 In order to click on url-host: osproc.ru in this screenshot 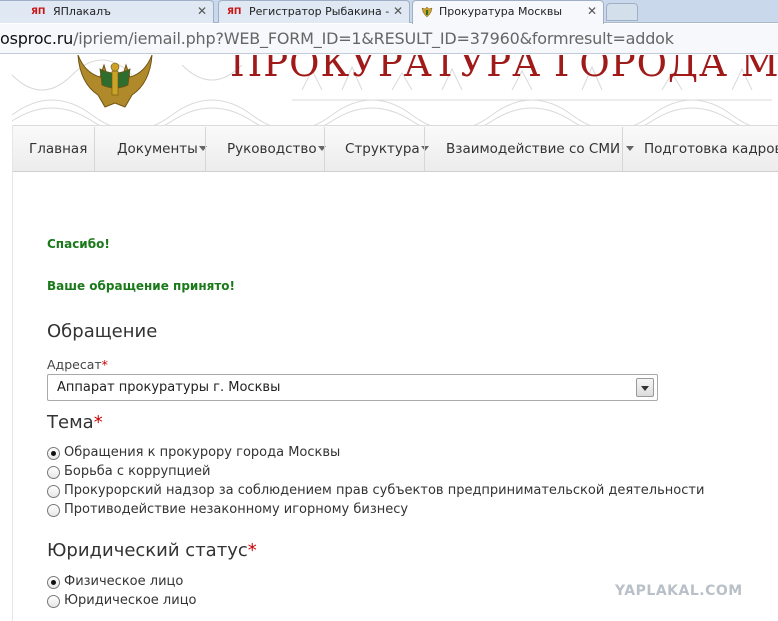, I will do `click(37, 38)`.